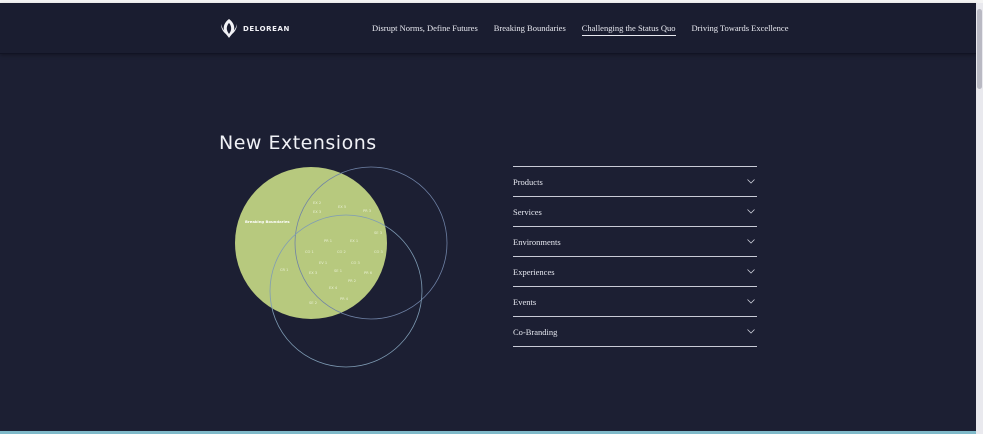 This screenshot has height=434, width=983. What do you see at coordinates (425, 29) in the screenshot?
I see `nav-link-disrupt-norms: Disrupt Norms, Define Futures` at bounding box center [425, 29].